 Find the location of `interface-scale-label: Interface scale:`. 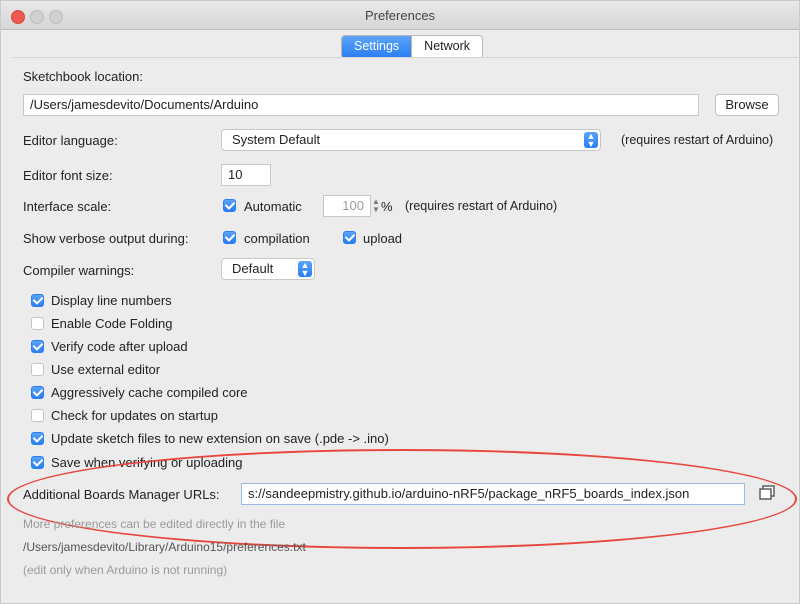

interface-scale-label: Interface scale: is located at coordinates (67, 206).